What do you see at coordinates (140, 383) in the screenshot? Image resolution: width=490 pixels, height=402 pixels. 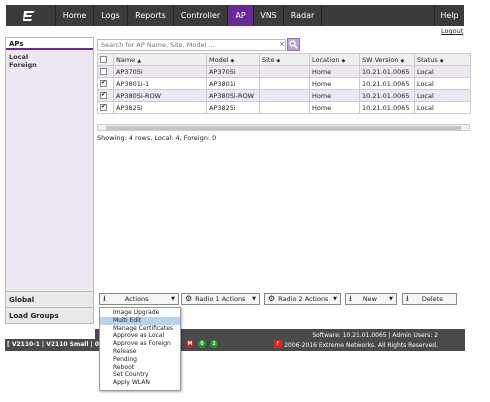 I see `menu-item-apply-wlan: Apply WLAN` at bounding box center [140, 383].